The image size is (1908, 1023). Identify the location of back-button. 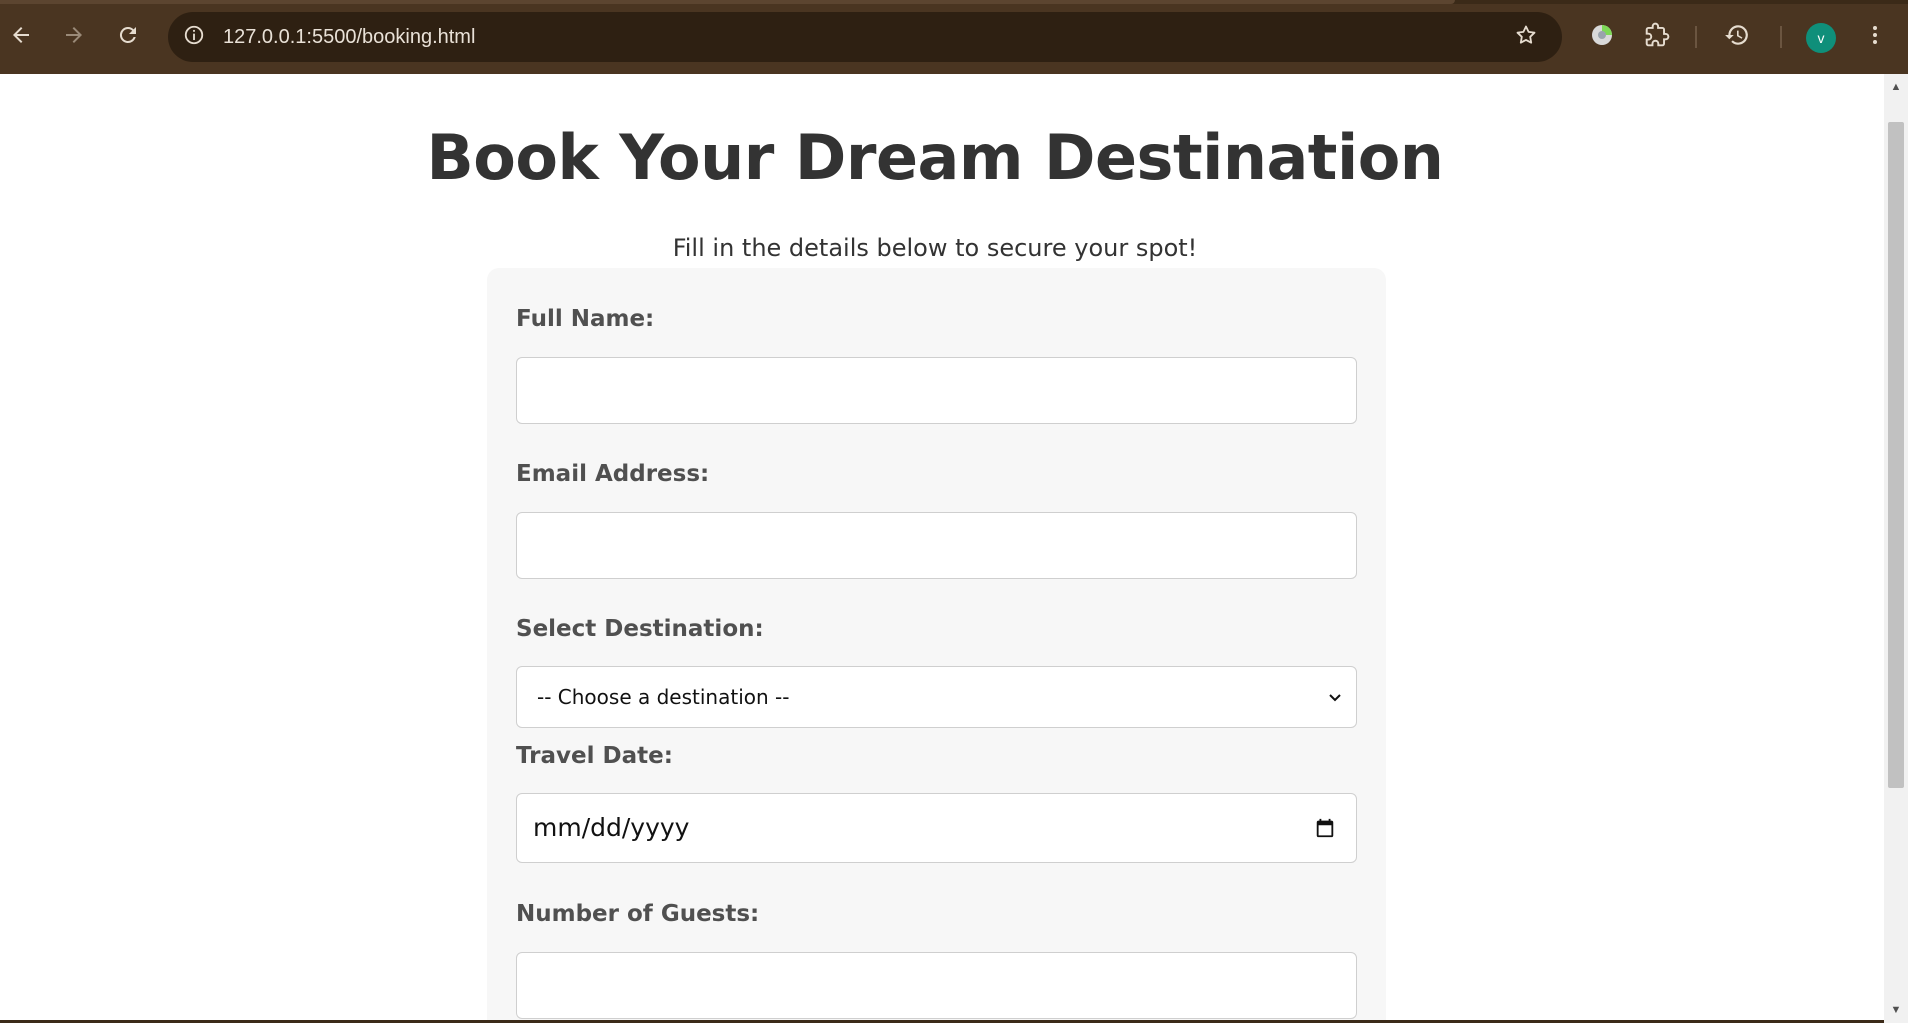
(21, 37).